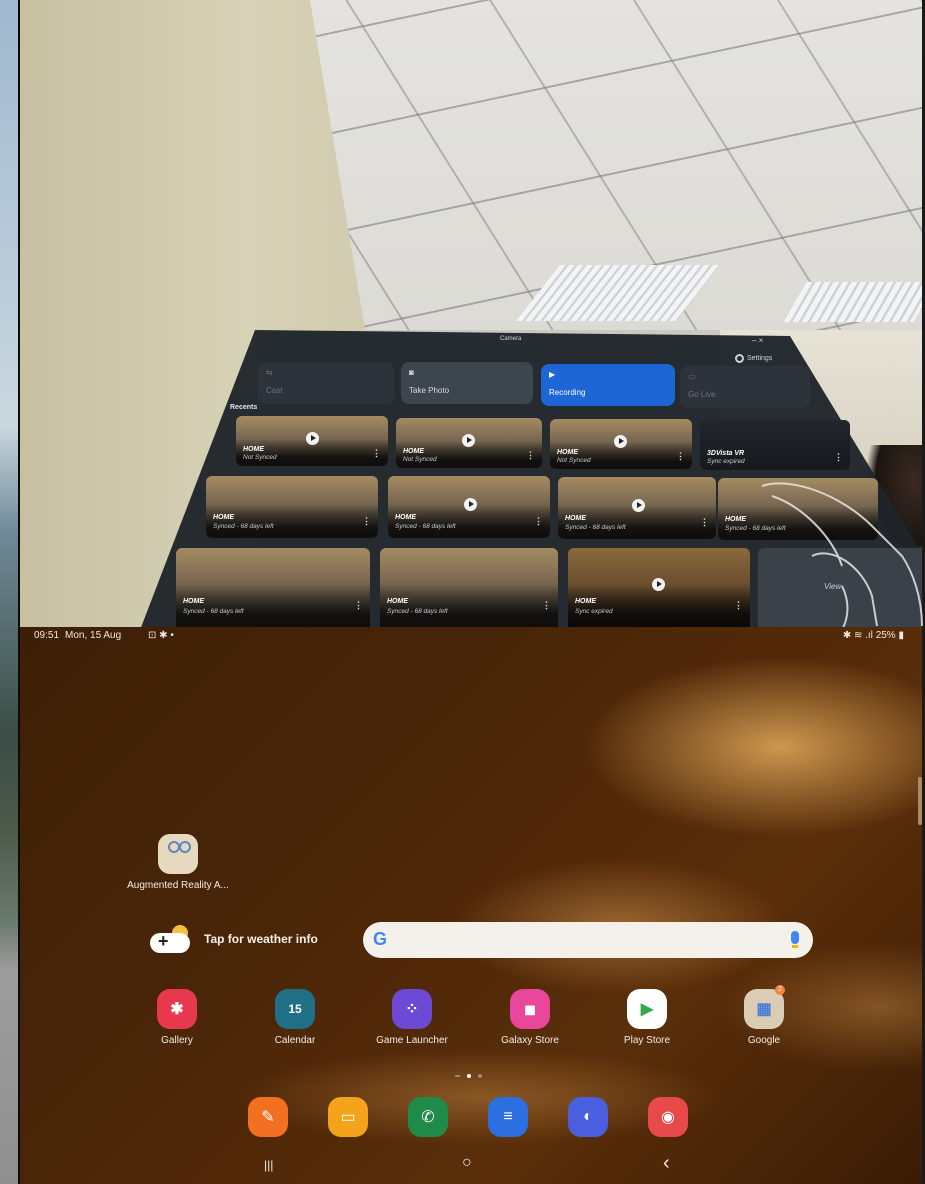  I want to click on google-search-bar: G, so click(588, 940).